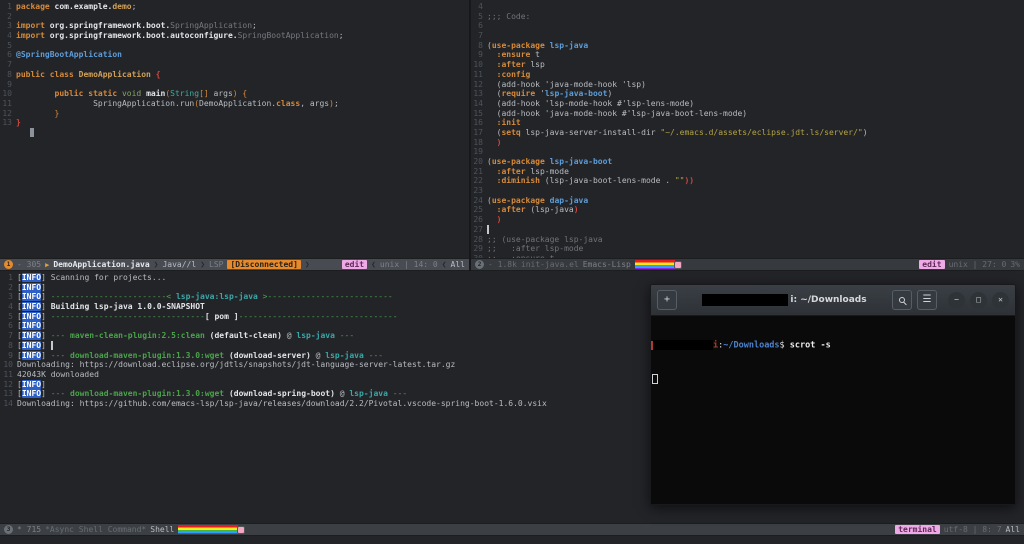  What do you see at coordinates (747, 143) in the screenshot?
I see `code-line: 18 )` at bounding box center [747, 143].